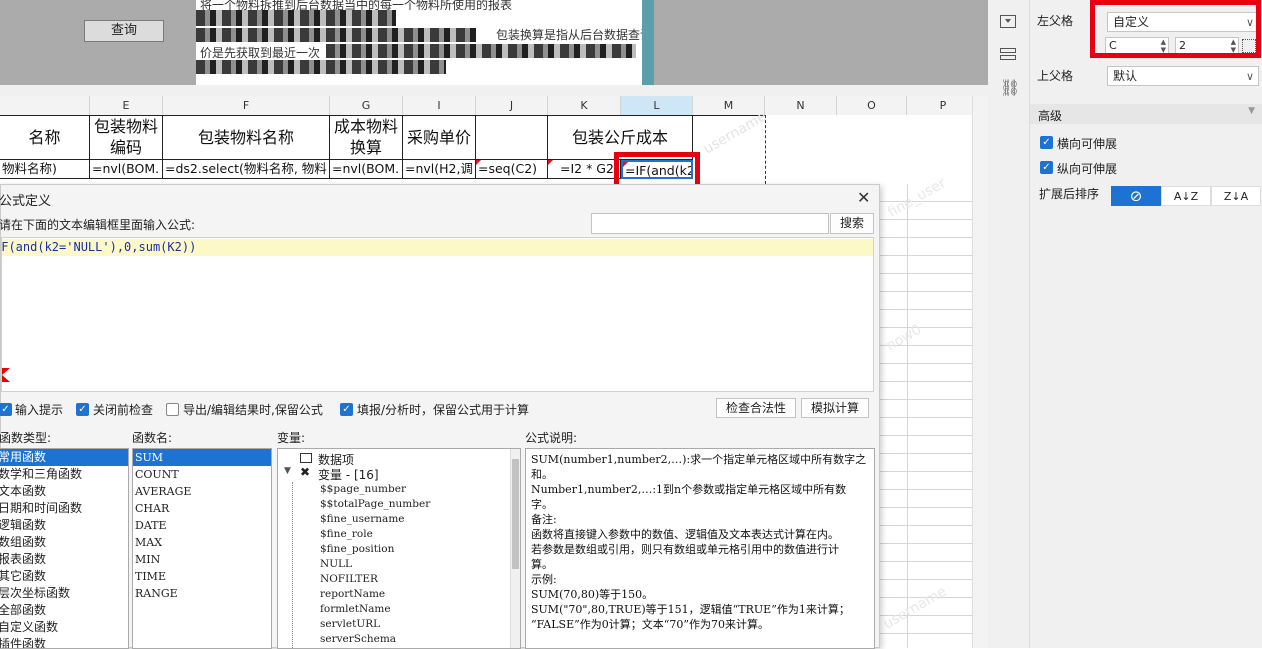 The height and width of the screenshot is (649, 1262). Describe the element at coordinates (515, 514) in the screenshot. I see `scroll-thumb` at that location.